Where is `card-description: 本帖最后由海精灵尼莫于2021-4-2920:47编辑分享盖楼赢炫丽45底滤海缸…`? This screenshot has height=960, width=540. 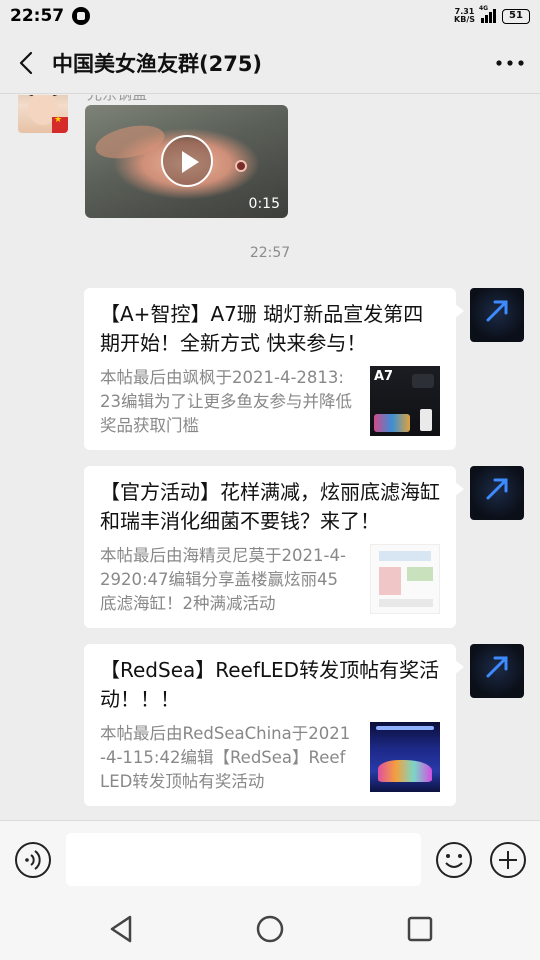
card-description: 本帖最后由海精灵尼莫于2021-4-2920:47编辑分享盖楼赢炫丽45底滤海缸… is located at coordinates (223, 579).